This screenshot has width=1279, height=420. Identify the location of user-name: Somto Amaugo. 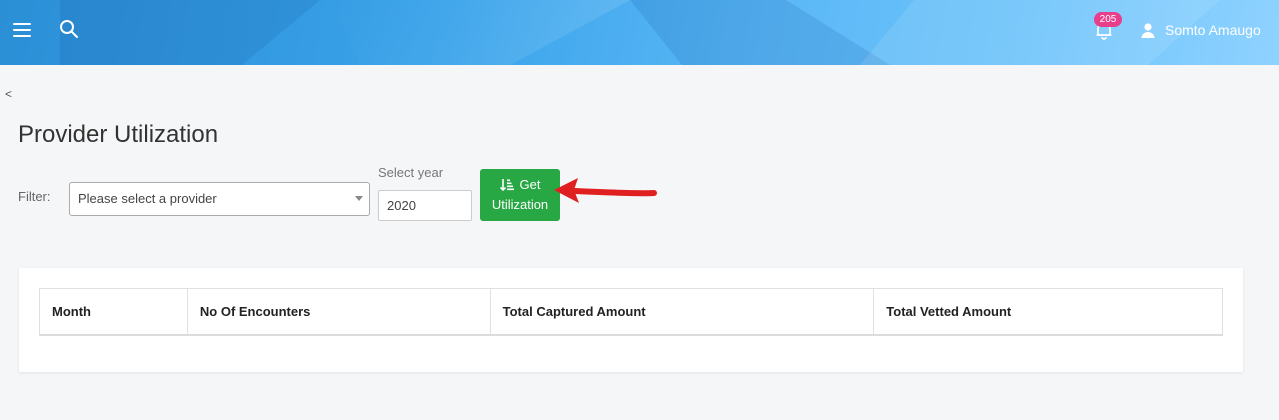
(1213, 30).